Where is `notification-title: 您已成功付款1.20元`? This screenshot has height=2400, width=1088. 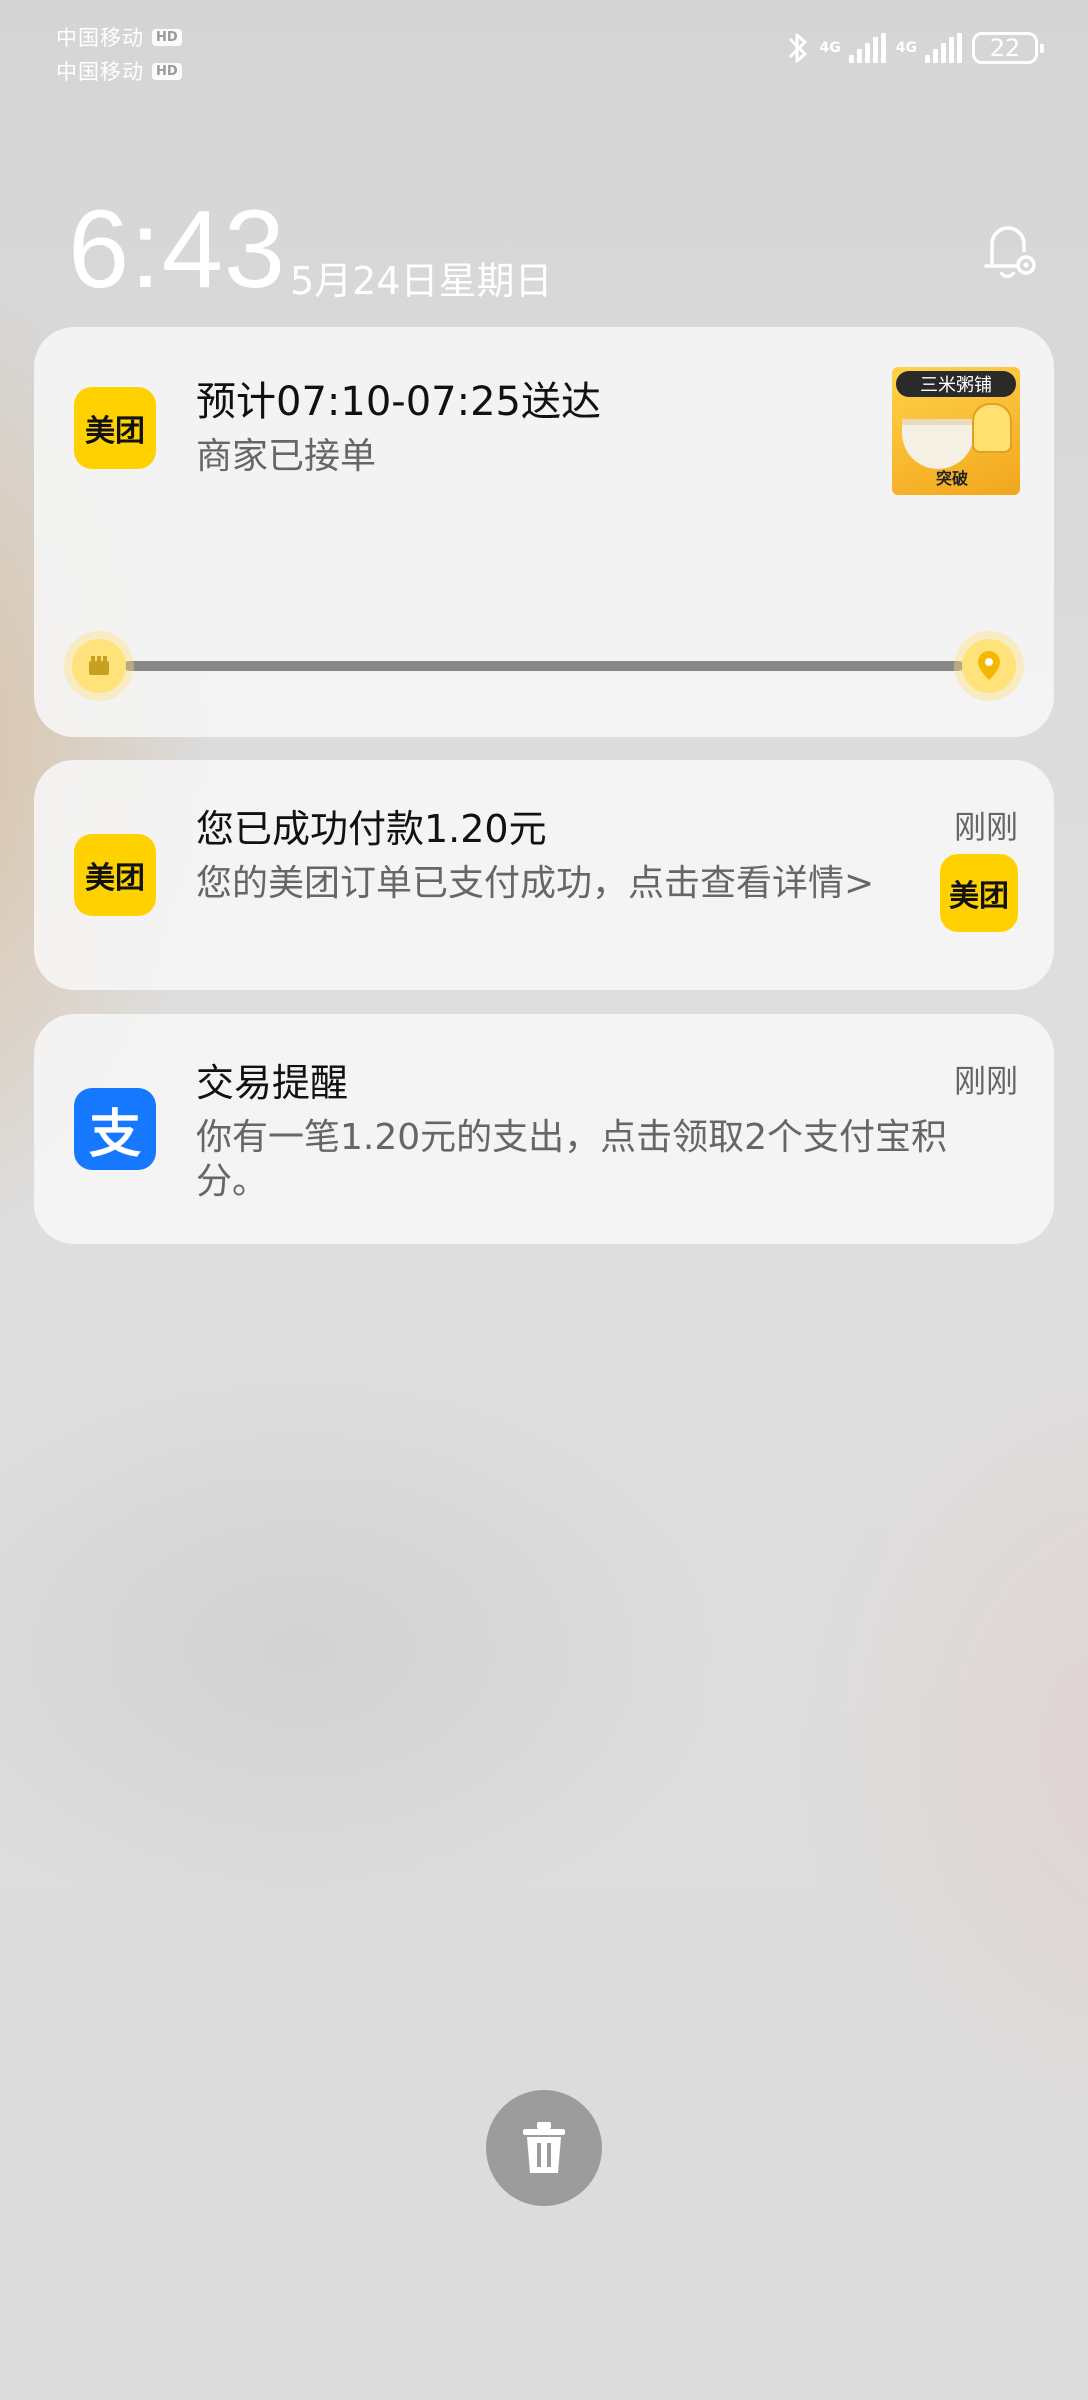 notification-title: 您已成功付款1.20元 is located at coordinates (371, 829).